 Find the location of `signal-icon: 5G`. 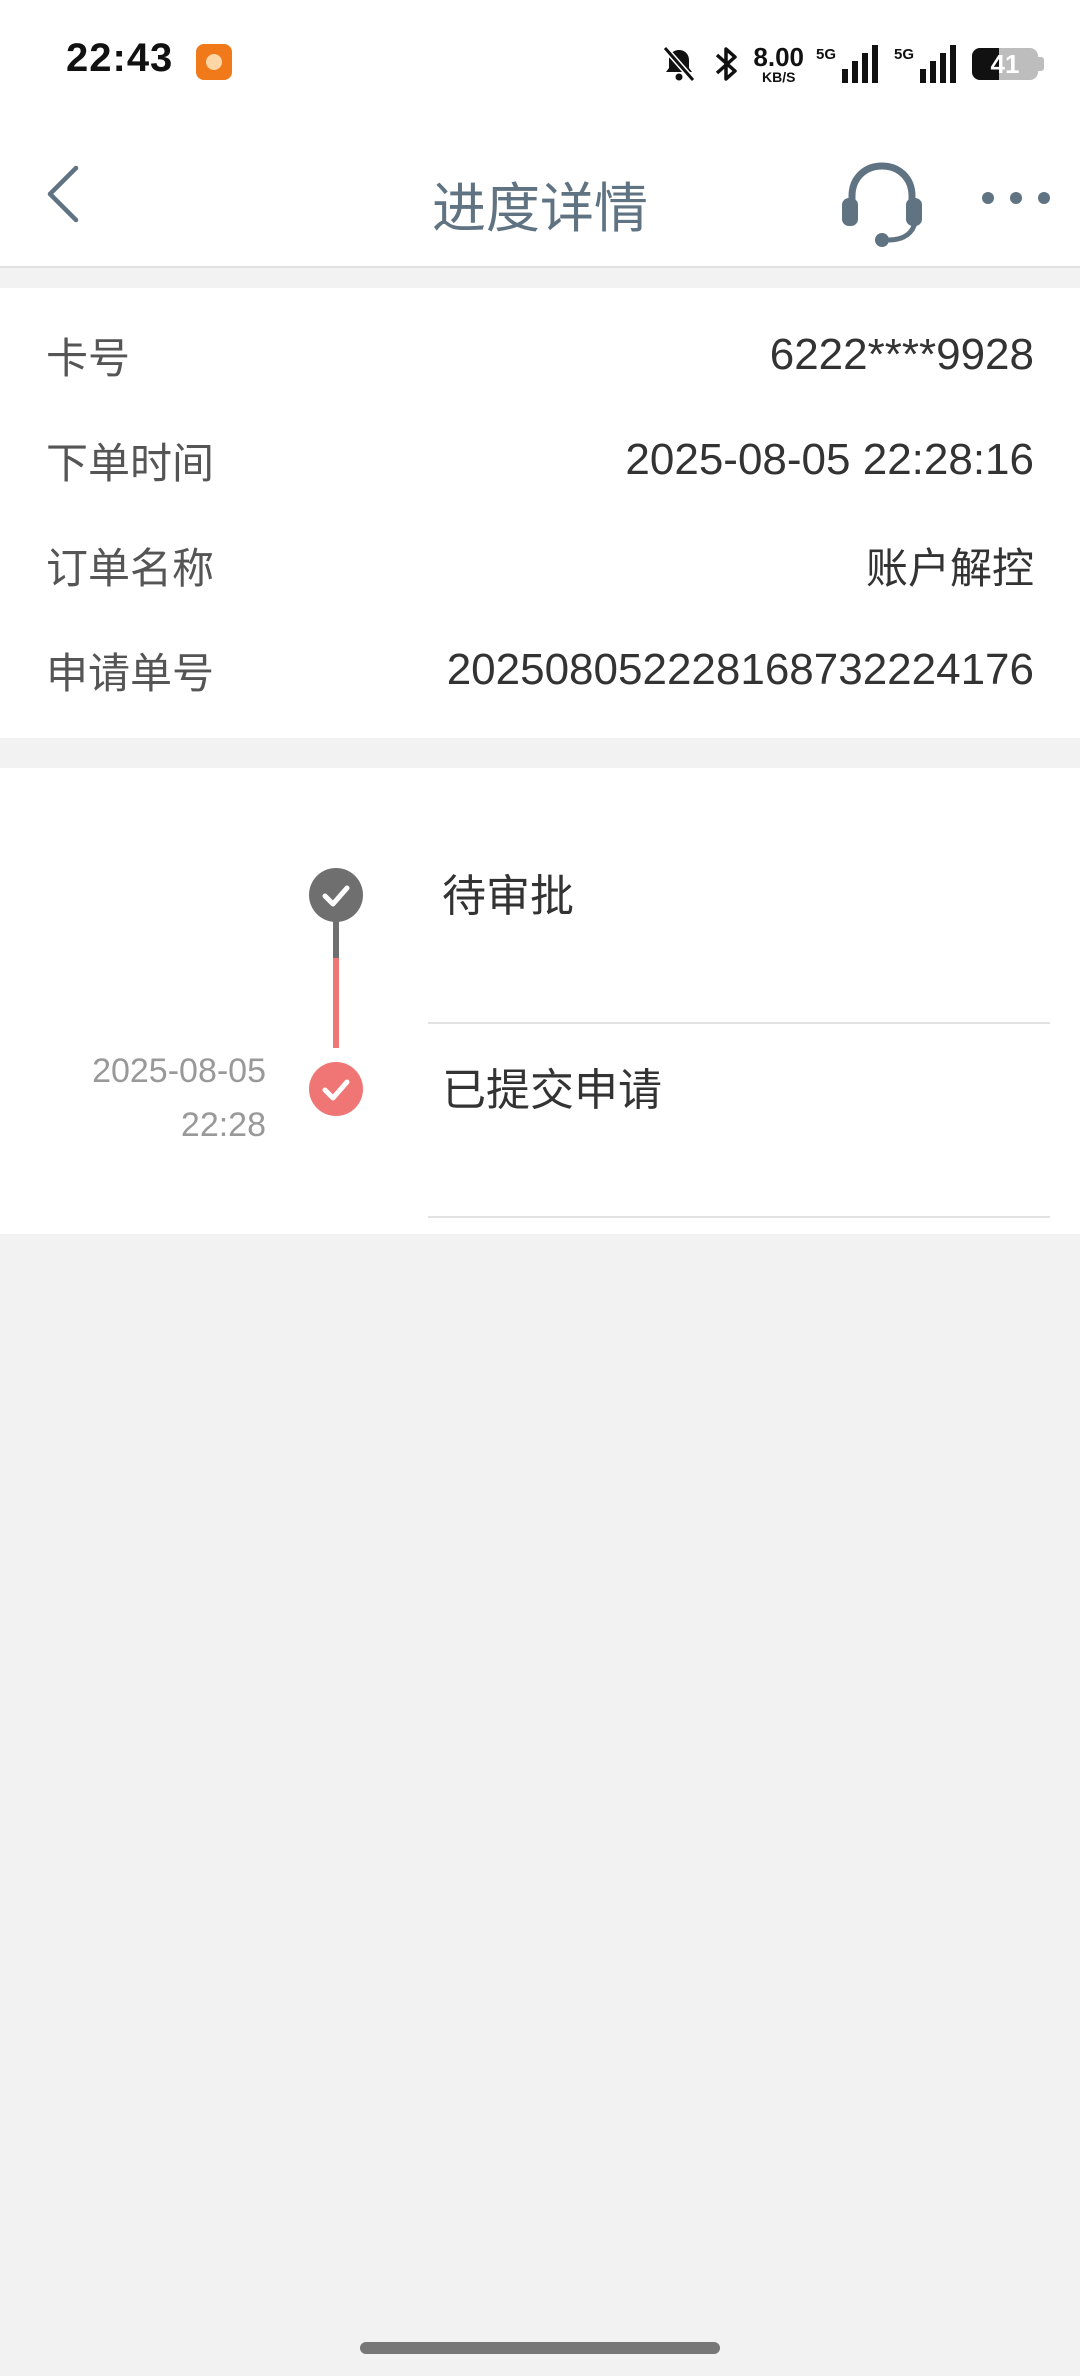

signal-icon: 5G is located at coordinates (847, 64).